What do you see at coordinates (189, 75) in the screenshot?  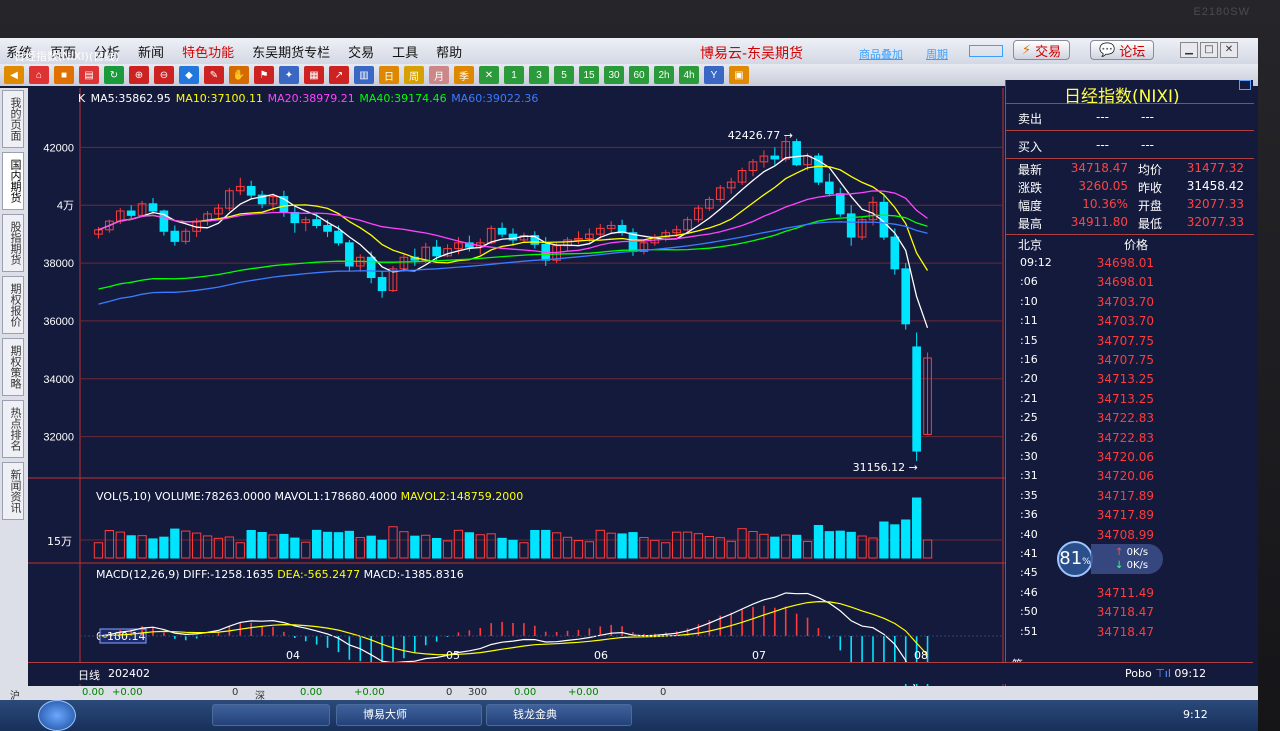 I see `toolbar-icon-7: ◆` at bounding box center [189, 75].